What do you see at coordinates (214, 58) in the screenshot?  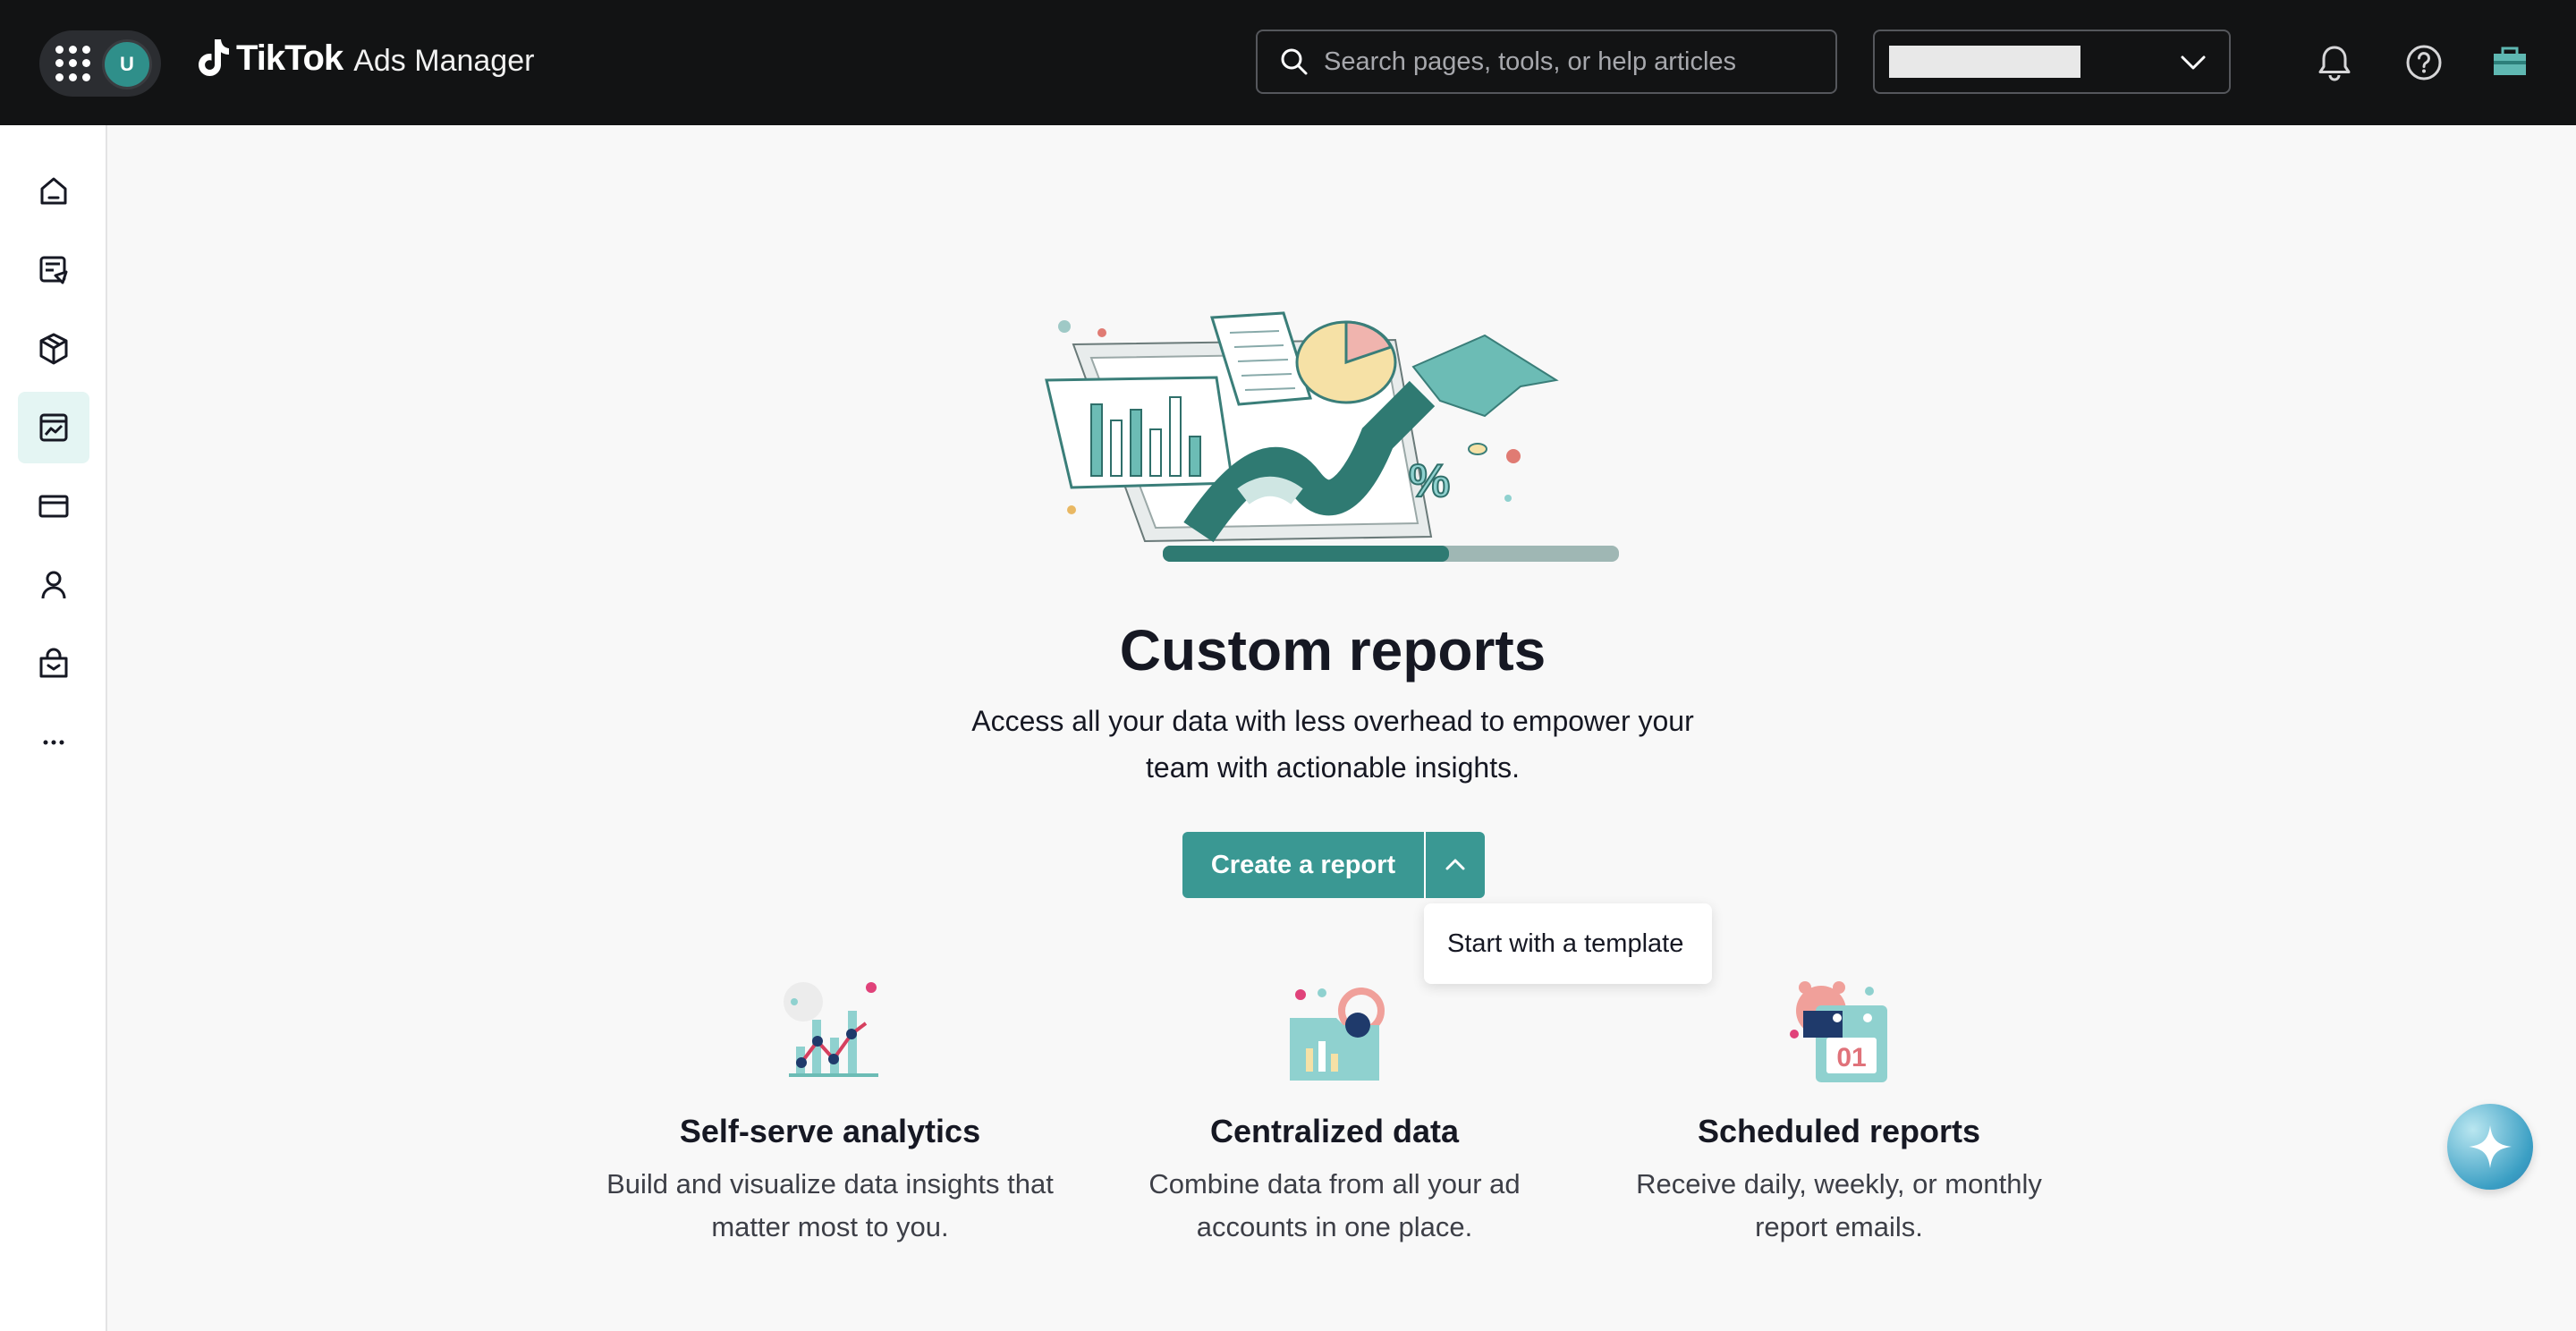 I see `tiktok-logo-icon` at bounding box center [214, 58].